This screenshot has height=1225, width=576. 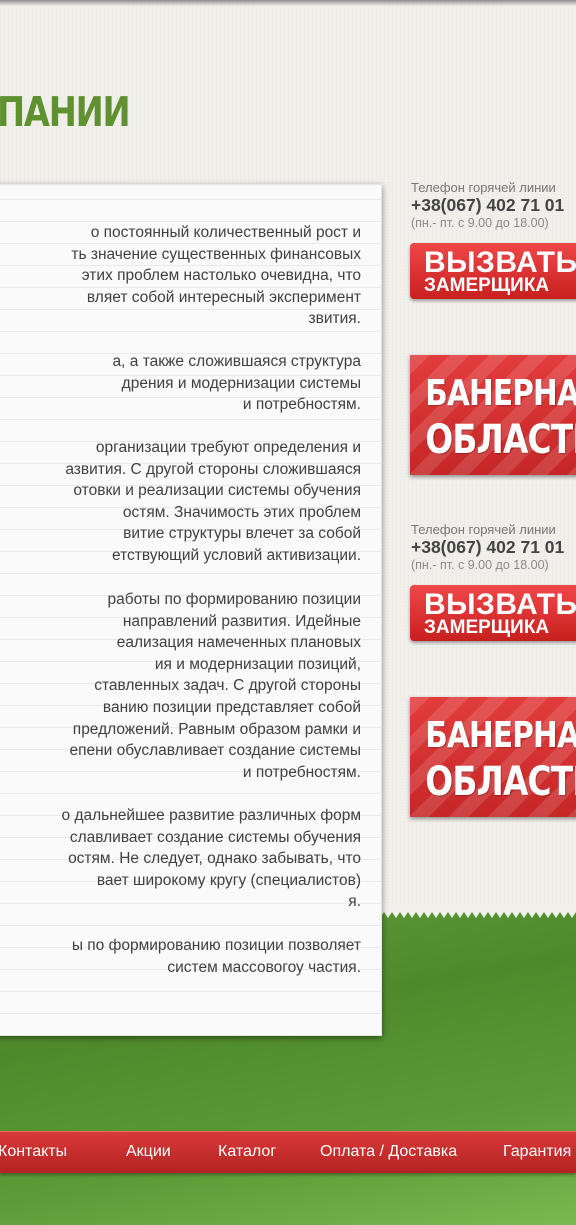 What do you see at coordinates (288, 3) in the screenshot?
I see `header-shadow` at bounding box center [288, 3].